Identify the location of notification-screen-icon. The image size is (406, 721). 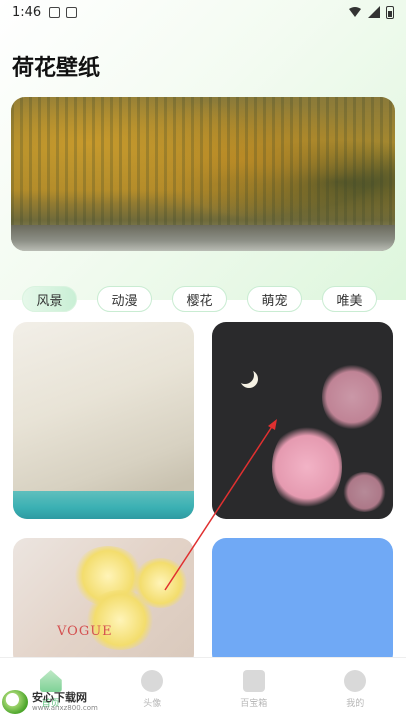
(72, 12).